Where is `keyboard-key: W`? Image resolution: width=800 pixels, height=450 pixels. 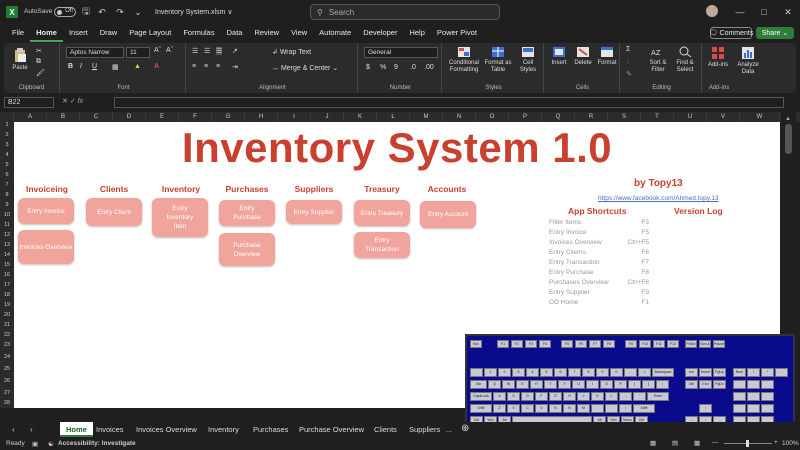 keyboard-key: W is located at coordinates (508, 384).